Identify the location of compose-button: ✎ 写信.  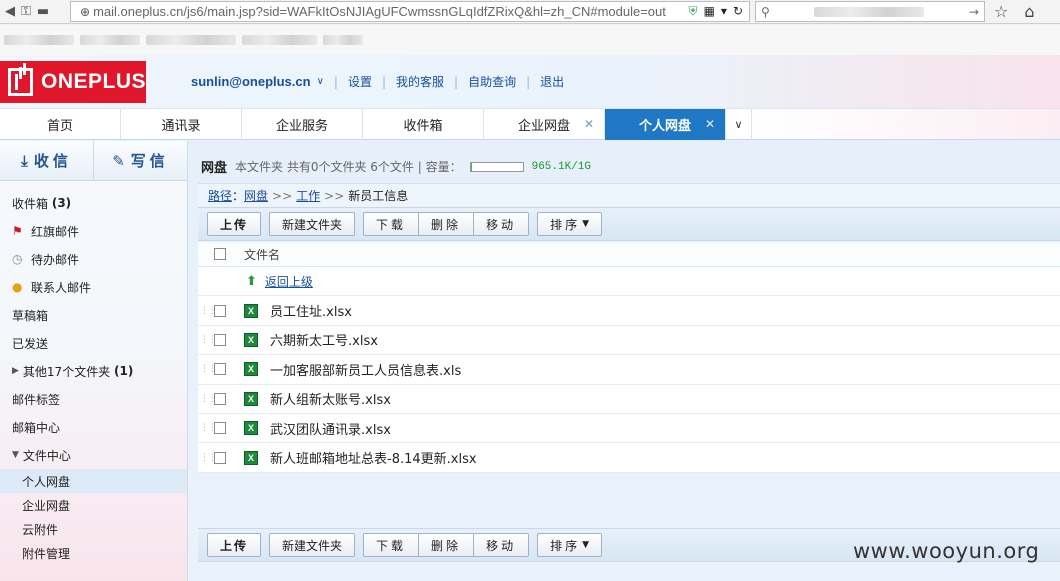
(140, 160).